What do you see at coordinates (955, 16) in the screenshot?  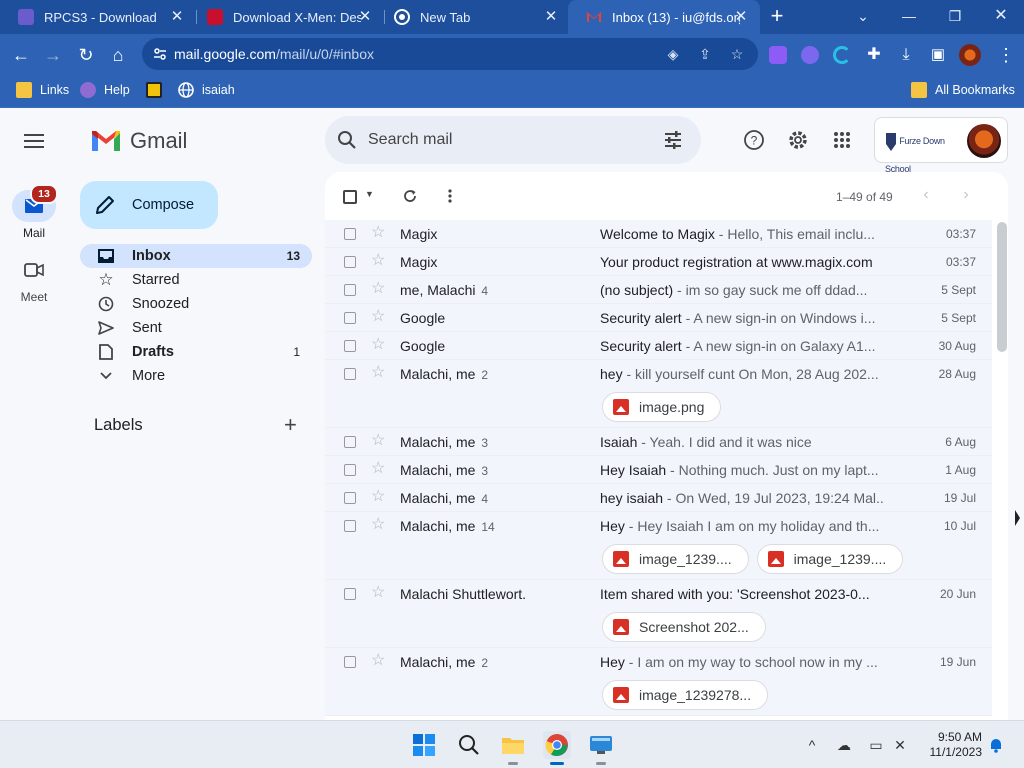 I see `restore-icon: ❐` at bounding box center [955, 16].